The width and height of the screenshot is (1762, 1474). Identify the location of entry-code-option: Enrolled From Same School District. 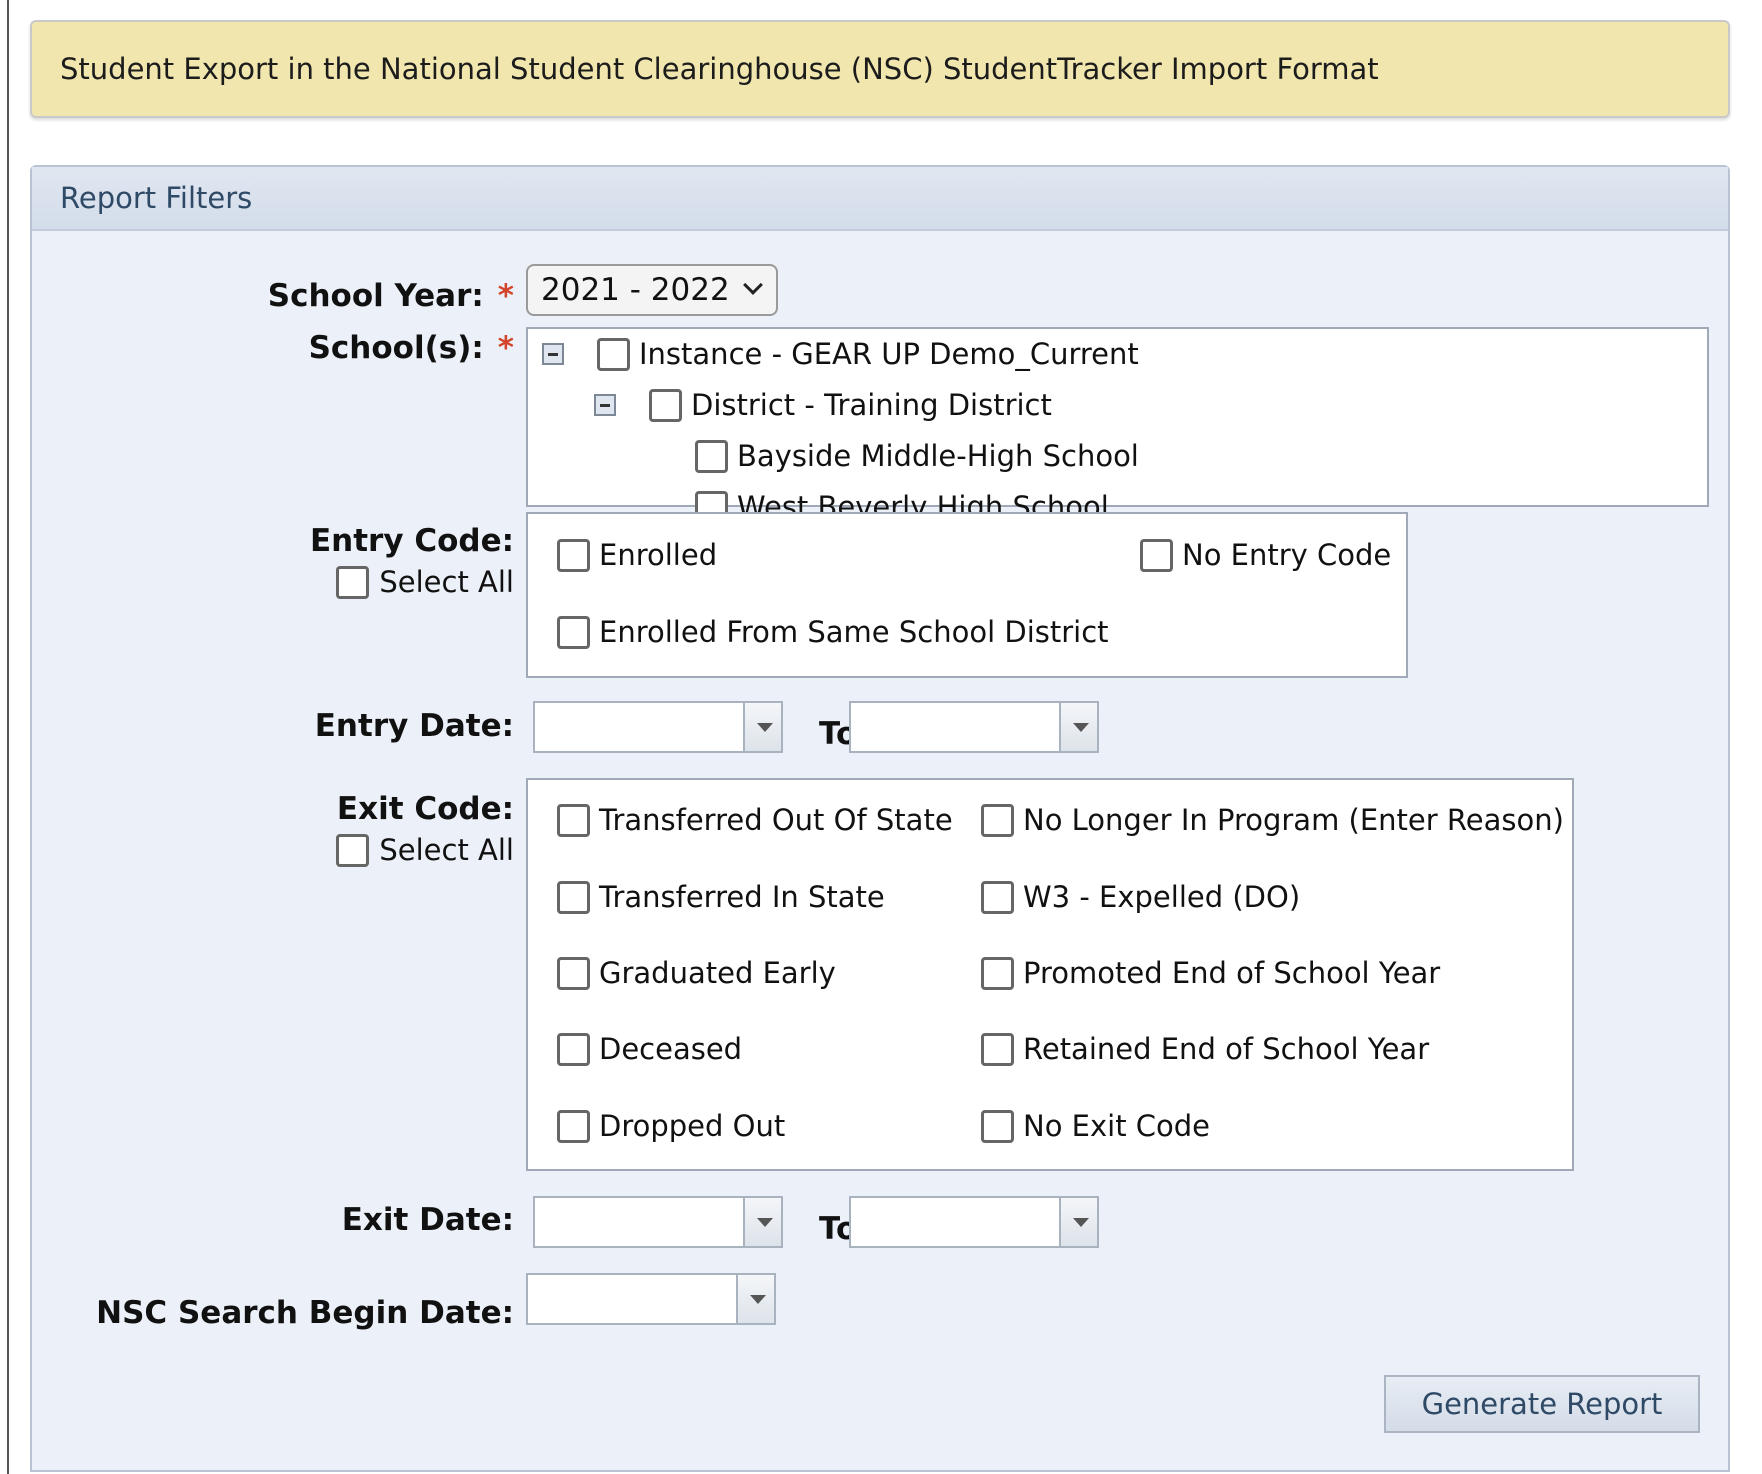
(833, 632).